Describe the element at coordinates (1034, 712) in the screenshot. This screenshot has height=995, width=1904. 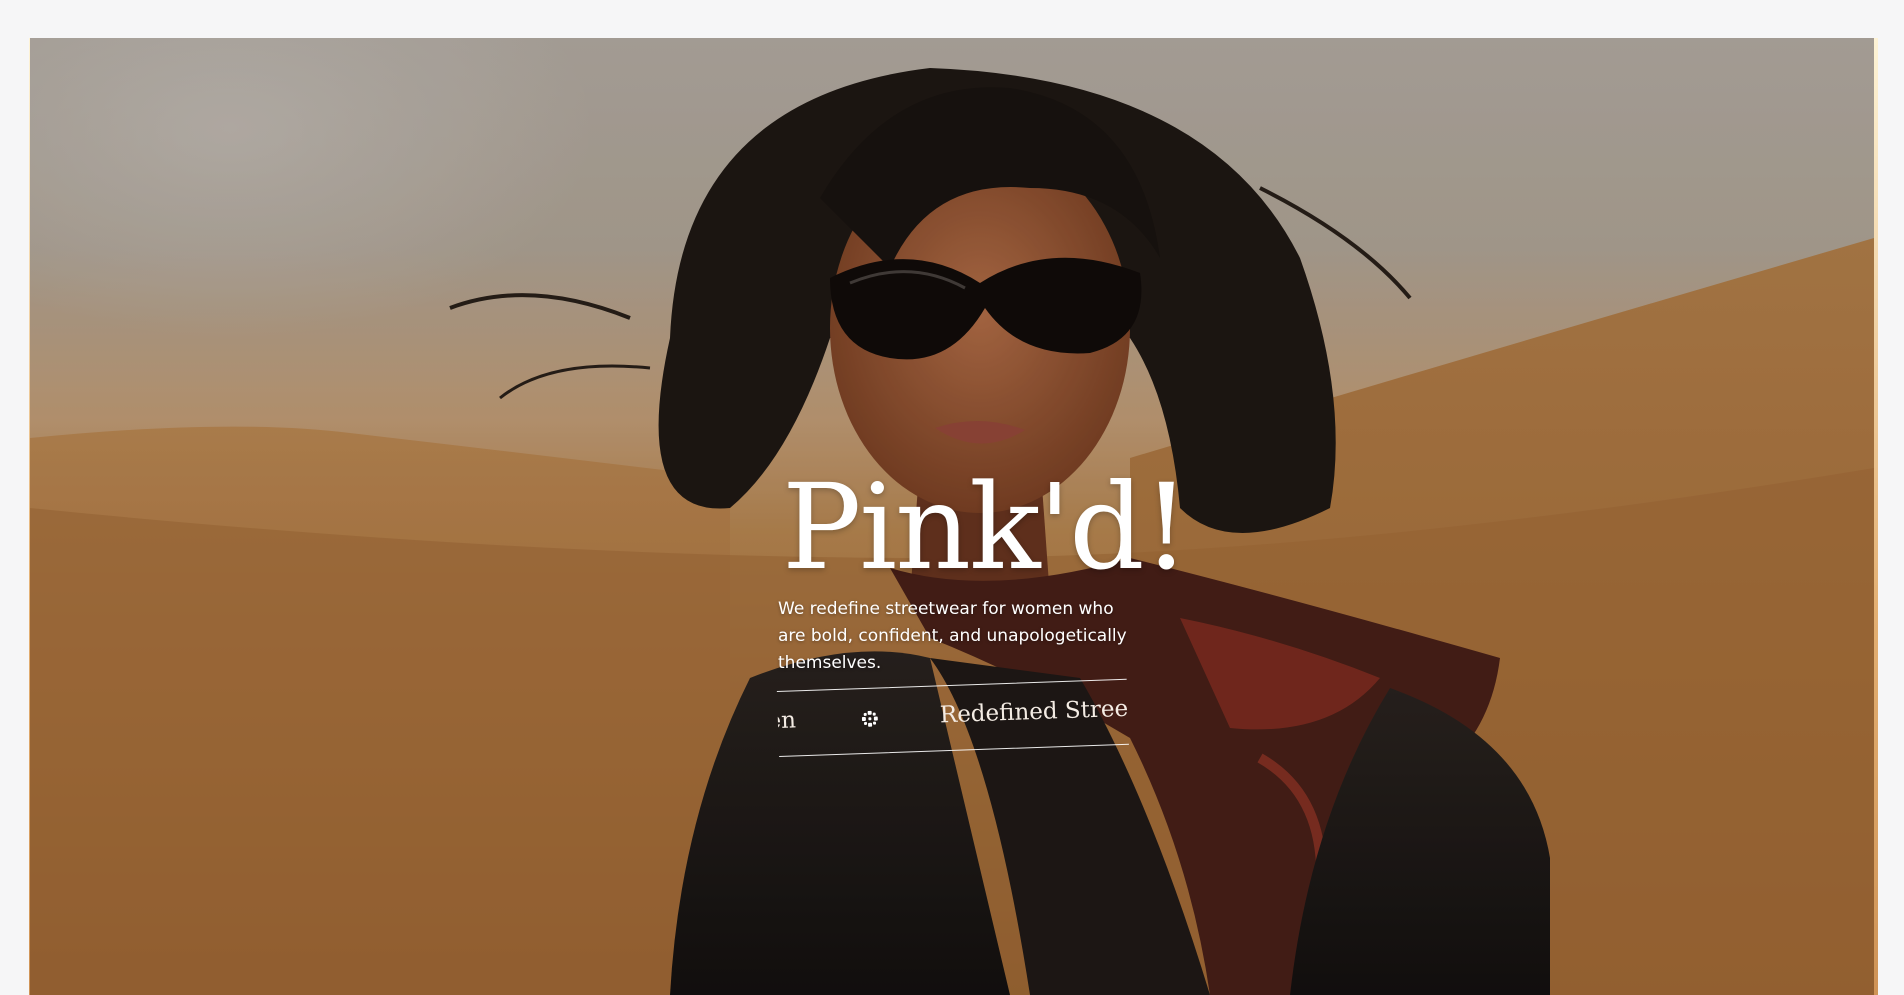
I see `marquee-item: Redefined Stree` at that location.